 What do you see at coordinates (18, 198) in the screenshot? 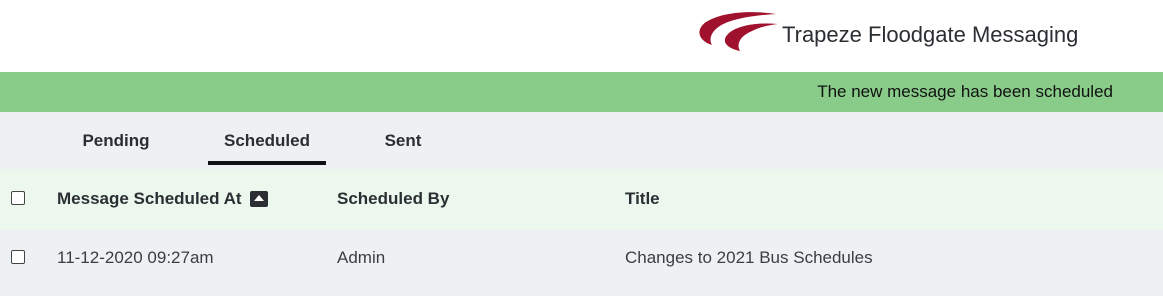
I see `select-all-checkbox` at bounding box center [18, 198].